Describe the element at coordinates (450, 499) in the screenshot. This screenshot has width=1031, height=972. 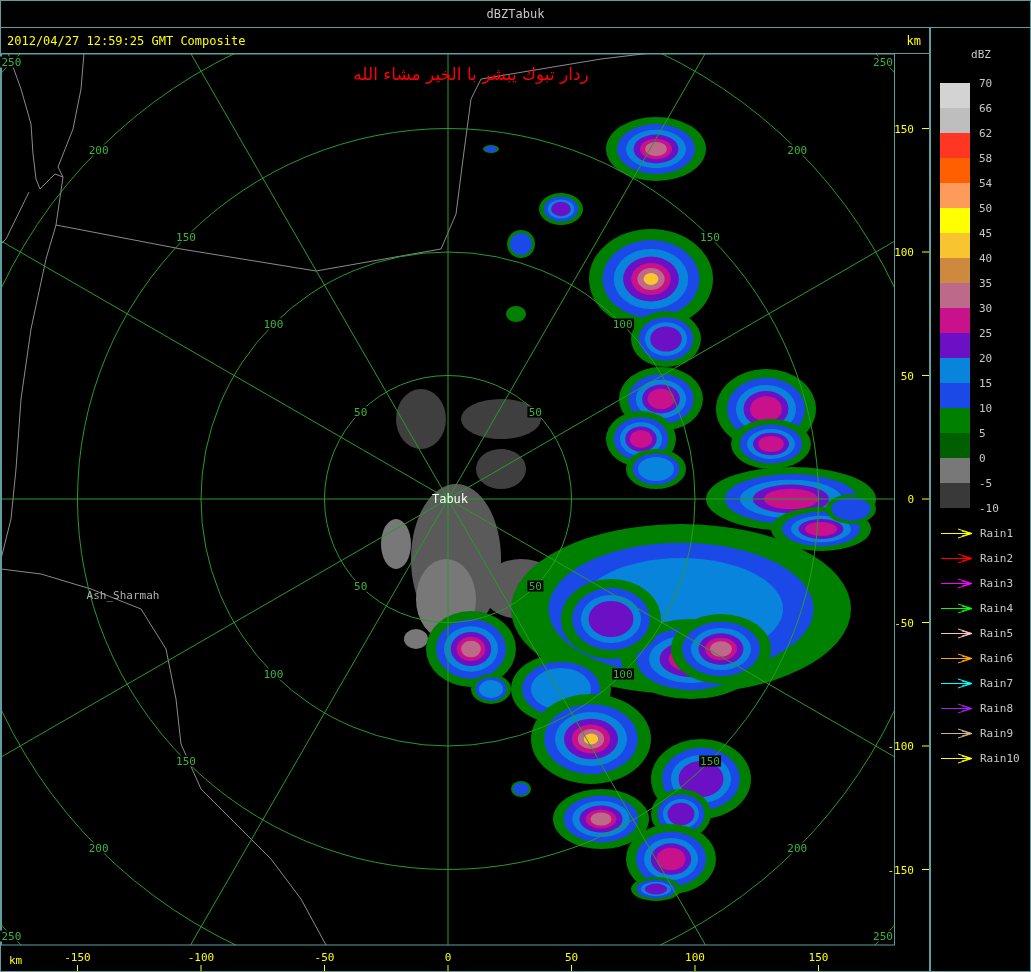
I see `site-label: Tabuk` at that location.